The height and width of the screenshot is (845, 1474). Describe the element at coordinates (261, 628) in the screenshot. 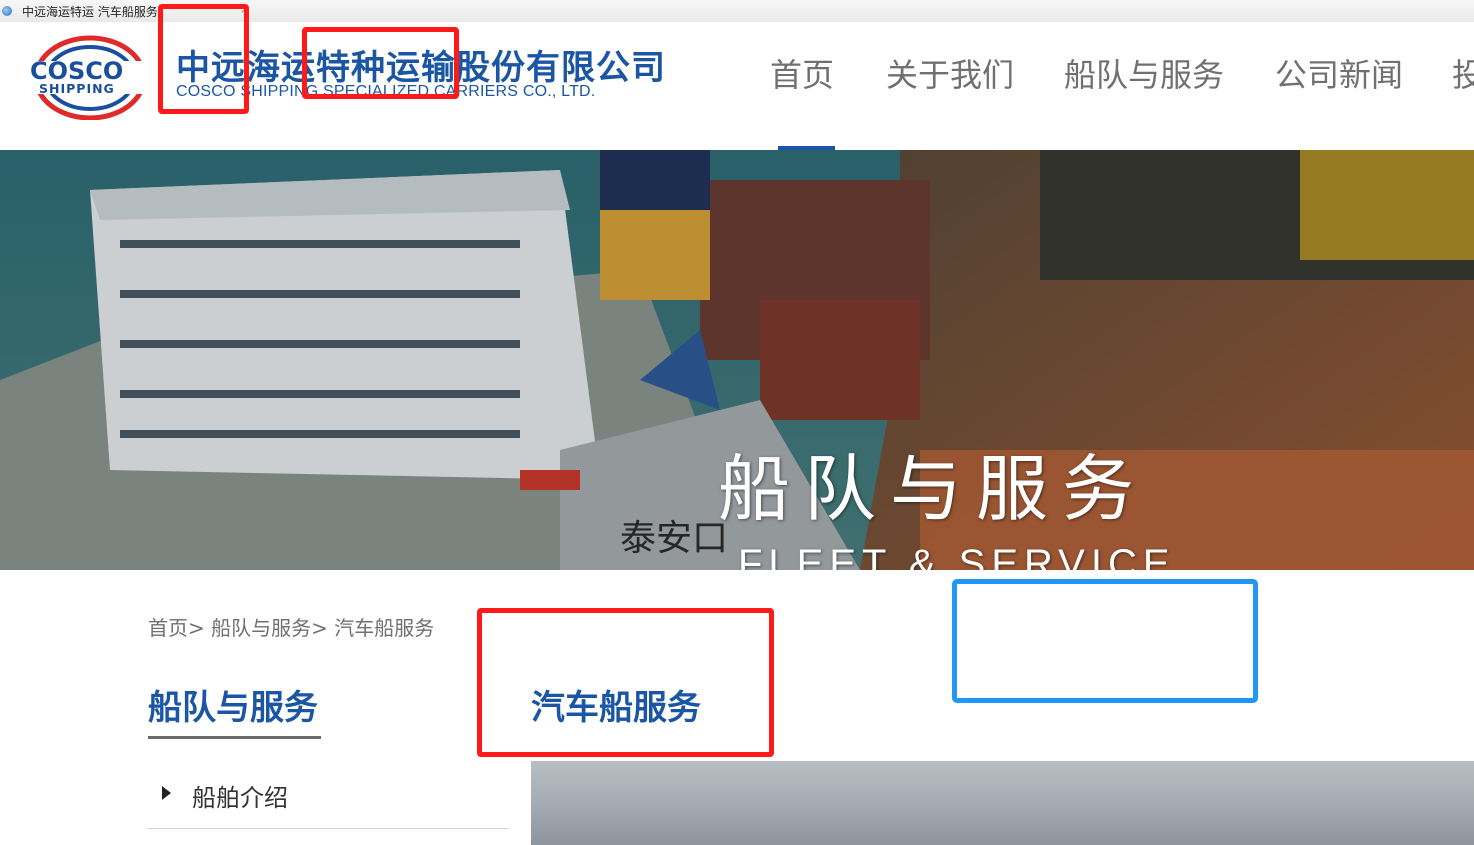

I see `breadcrumb-fleet-service: 船队与服务` at that location.